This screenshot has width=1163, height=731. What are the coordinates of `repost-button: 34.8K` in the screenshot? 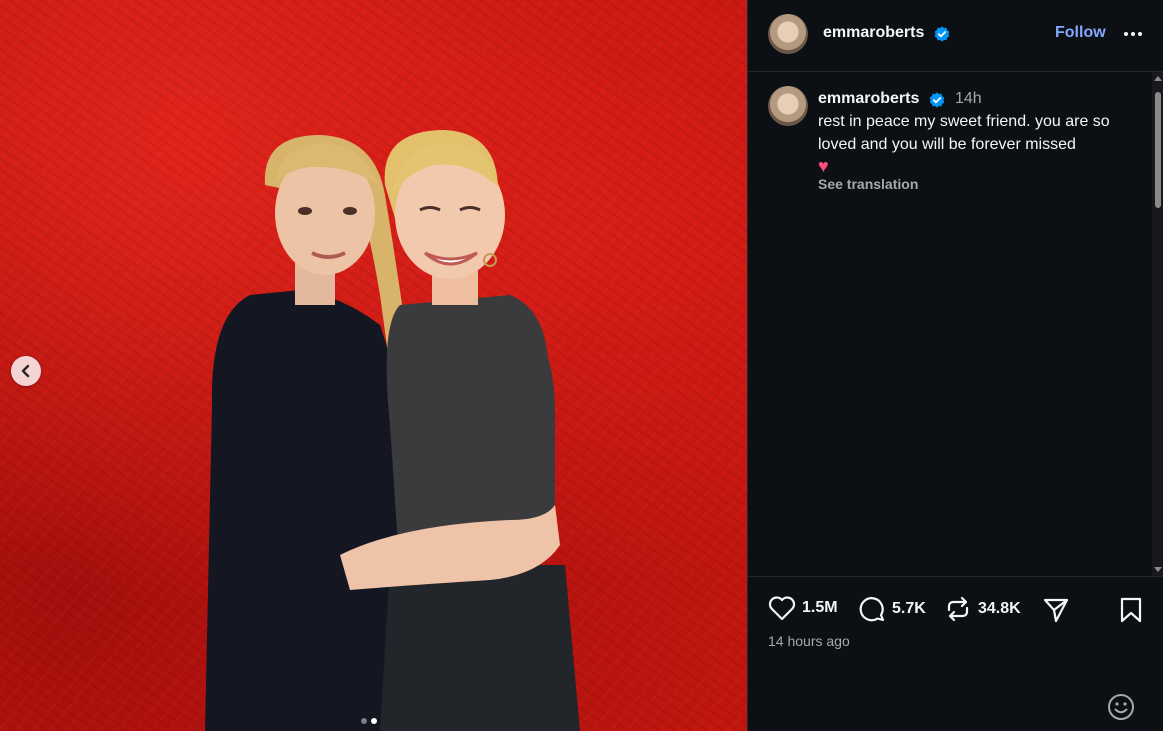 It's located at (982, 609).